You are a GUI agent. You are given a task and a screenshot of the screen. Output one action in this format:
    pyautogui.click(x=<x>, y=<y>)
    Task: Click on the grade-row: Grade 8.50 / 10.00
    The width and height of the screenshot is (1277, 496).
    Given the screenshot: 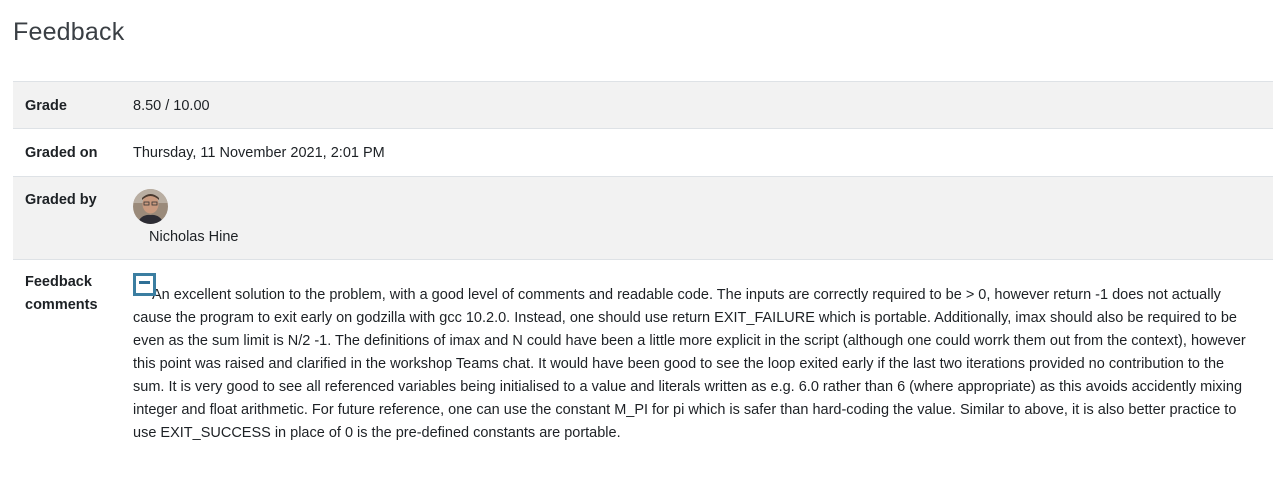 What is the action you would take?
    pyautogui.click(x=643, y=105)
    